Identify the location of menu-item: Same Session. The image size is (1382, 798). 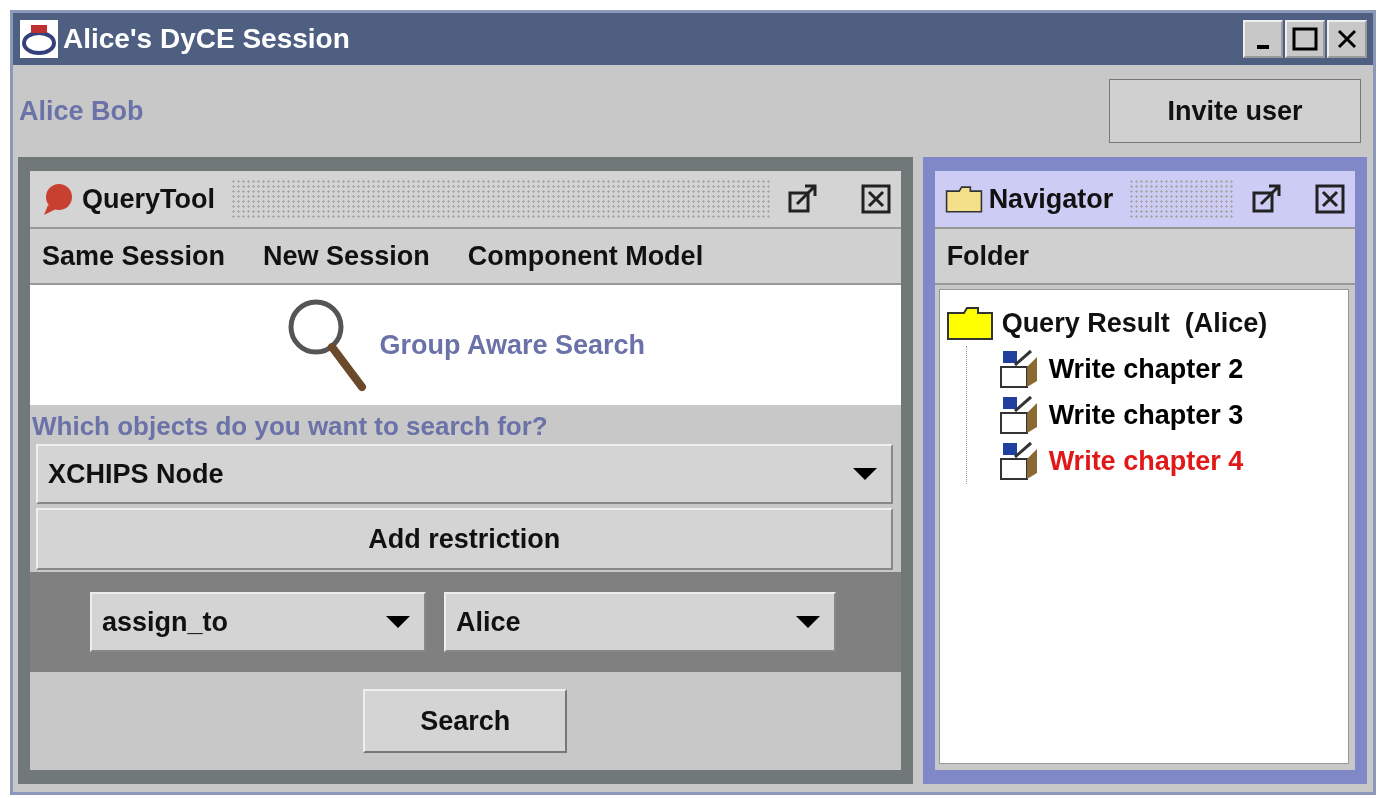
(134, 256).